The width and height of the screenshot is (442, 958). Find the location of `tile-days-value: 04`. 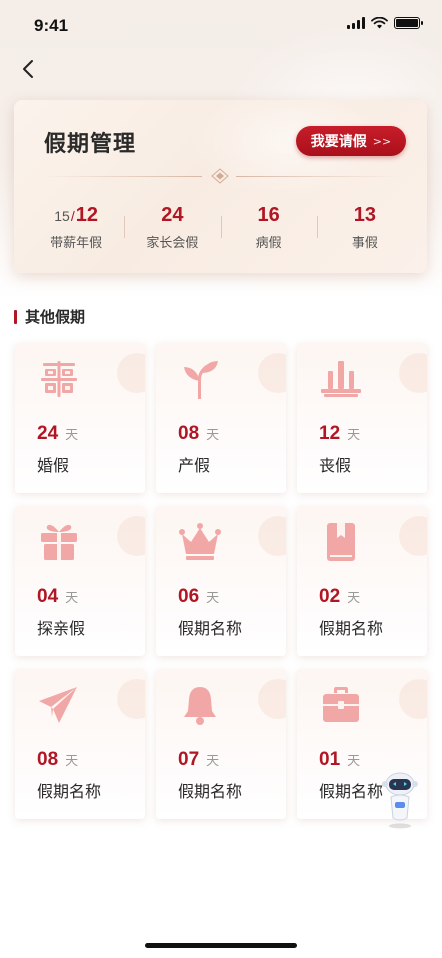

tile-days-value: 04 is located at coordinates (48, 596).